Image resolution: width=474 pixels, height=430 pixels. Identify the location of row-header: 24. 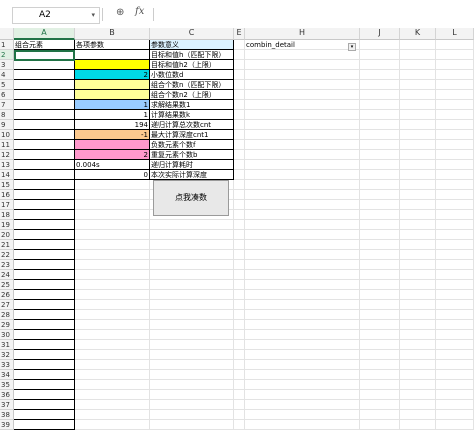
(7, 275).